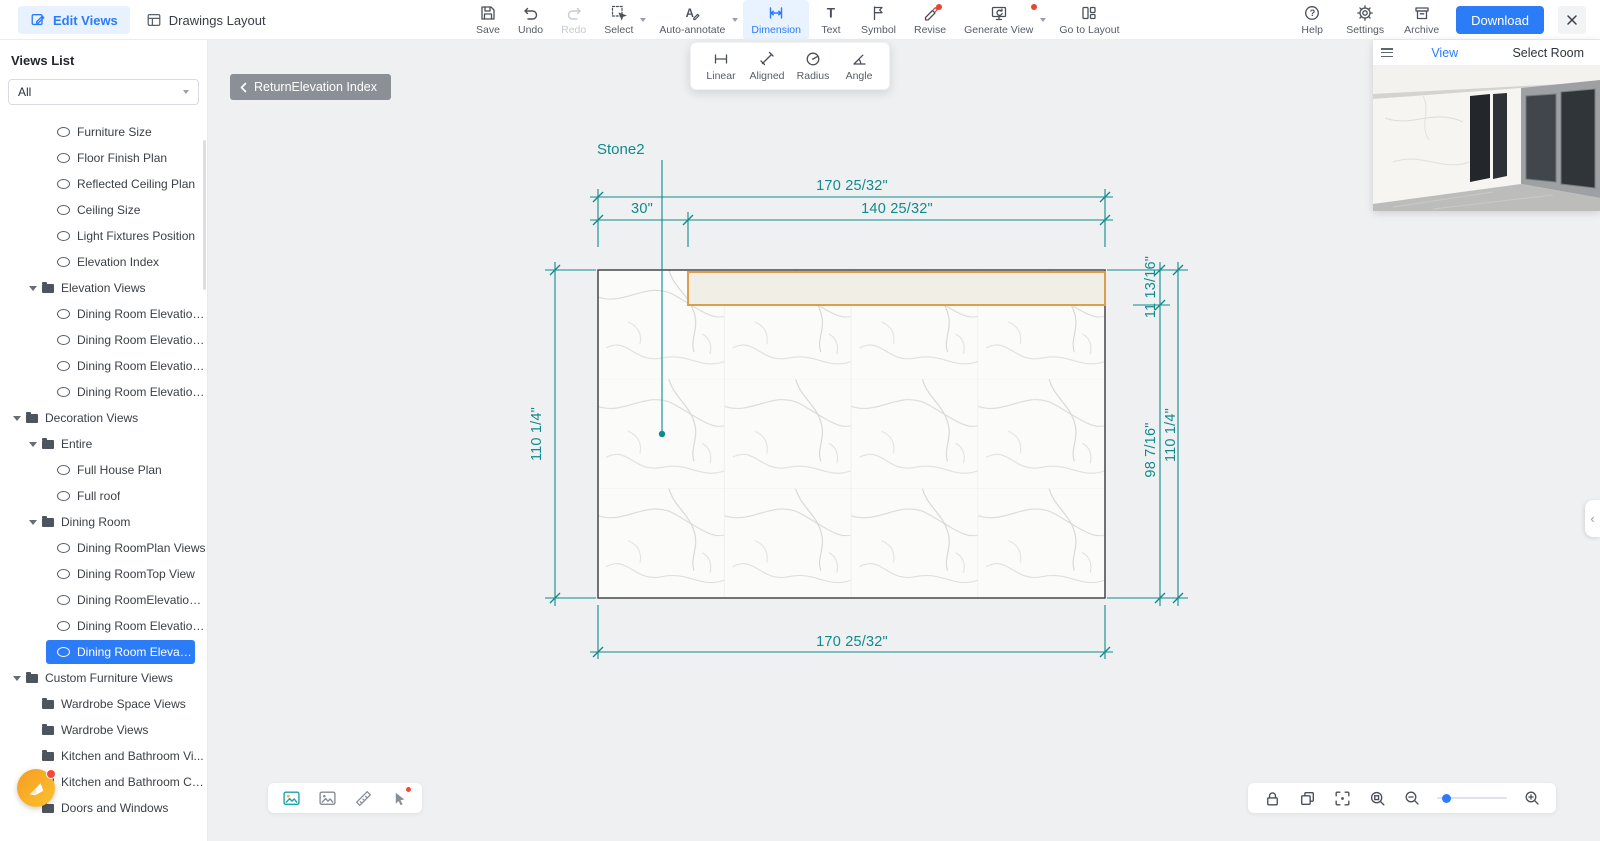 Image resolution: width=1600 pixels, height=841 pixels. What do you see at coordinates (852, 186) in the screenshot?
I see `dimension-top-total: 170 25/32"` at bounding box center [852, 186].